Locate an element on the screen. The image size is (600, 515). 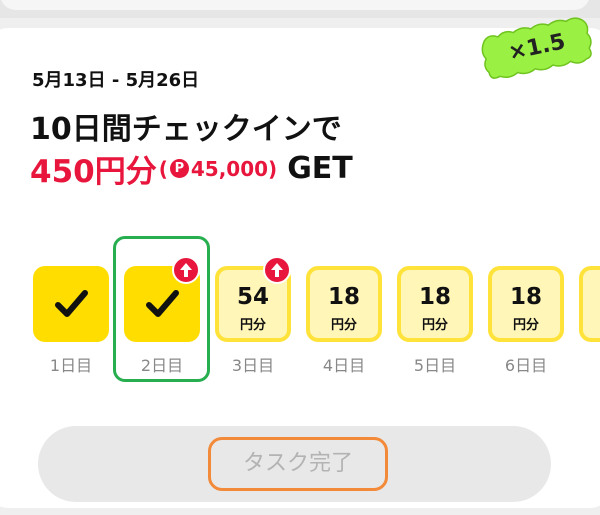
reward-get: GET is located at coordinates (320, 168).